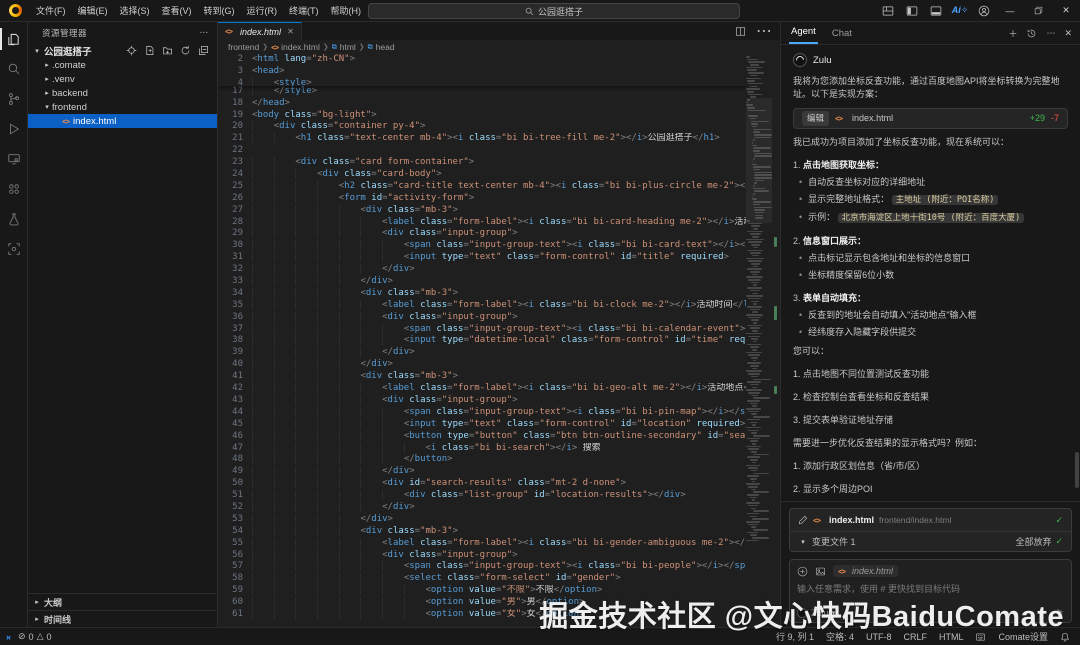 The height and width of the screenshot is (645, 1080). Describe the element at coordinates (122, 107) in the screenshot. I see `tree-item-frontend: ▾ frontend` at that location.